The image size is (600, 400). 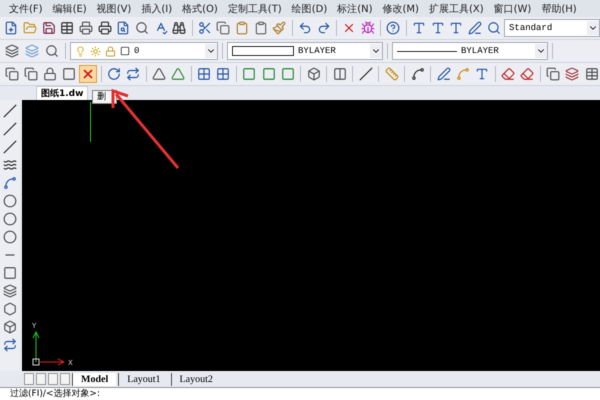 I want to click on menu-item: 视图(V), so click(x=114, y=9).